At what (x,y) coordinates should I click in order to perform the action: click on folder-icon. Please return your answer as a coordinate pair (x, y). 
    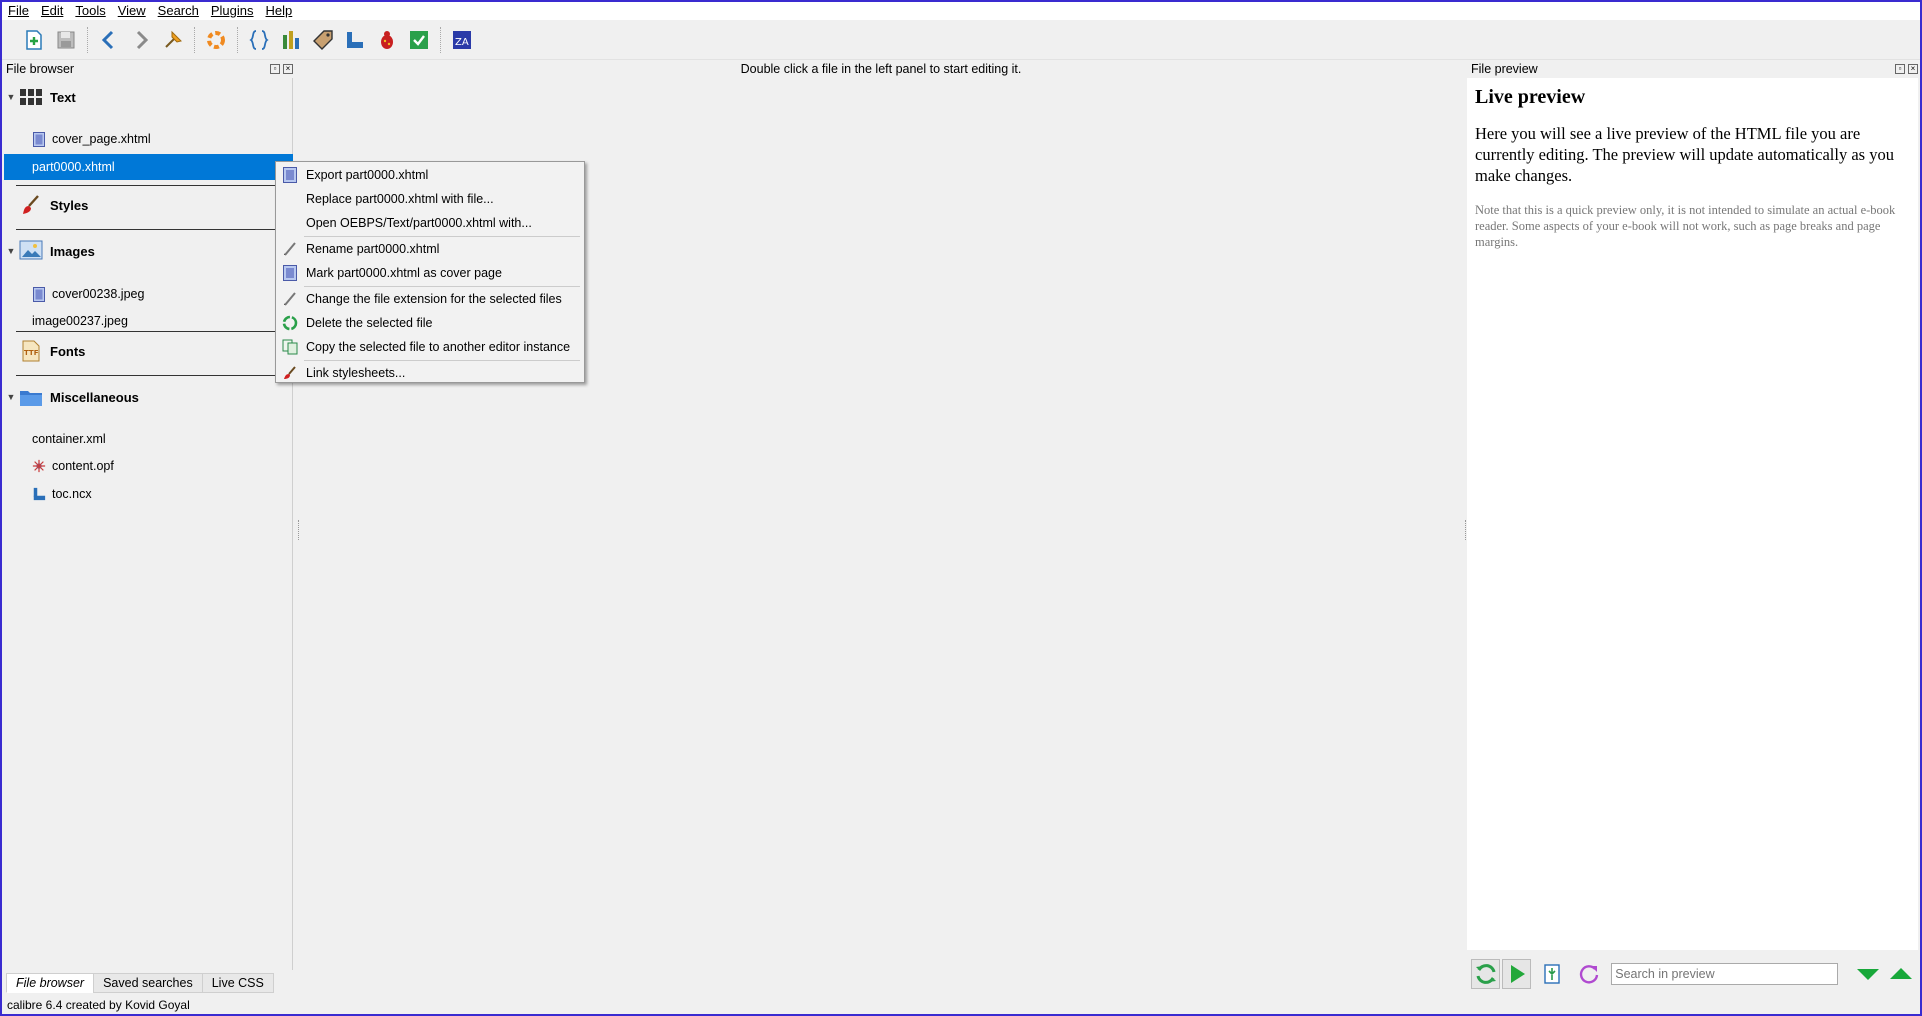
    Looking at the image, I should click on (31, 397).